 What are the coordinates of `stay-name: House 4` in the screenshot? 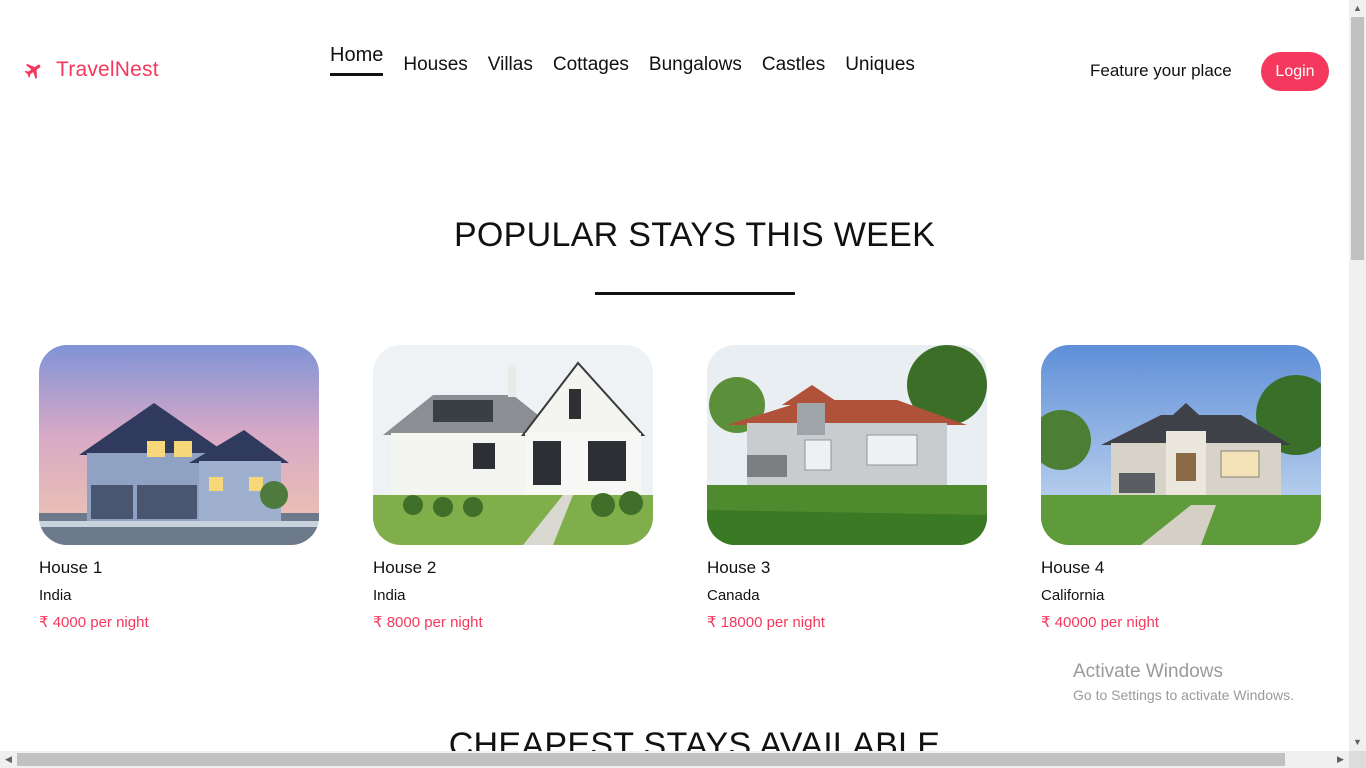 It's located at (1073, 567).